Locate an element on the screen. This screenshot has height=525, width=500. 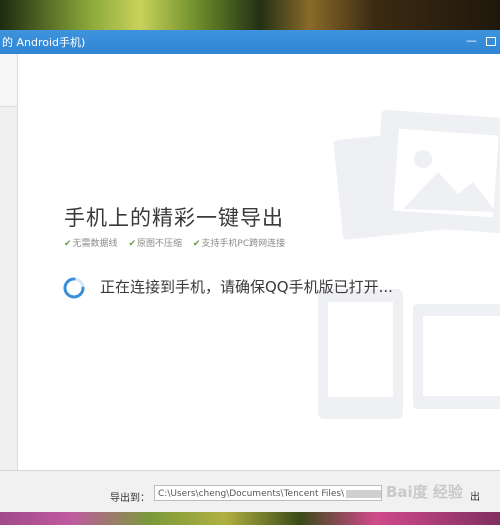
page-headline: 手机上的精彩一键导出 is located at coordinates (174, 218).